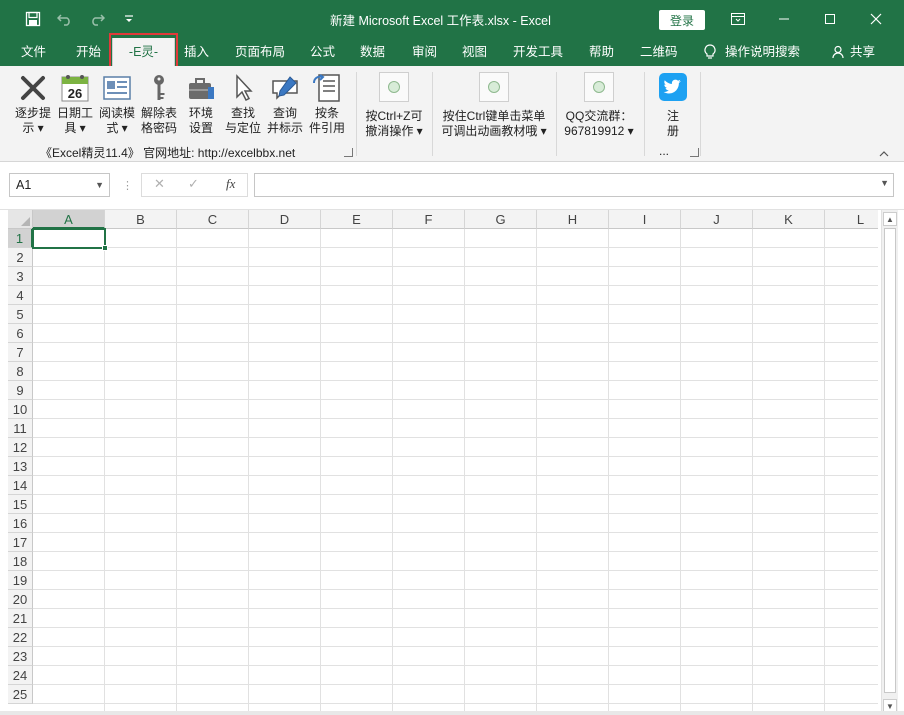  I want to click on undo-icon, so click(65, 19).